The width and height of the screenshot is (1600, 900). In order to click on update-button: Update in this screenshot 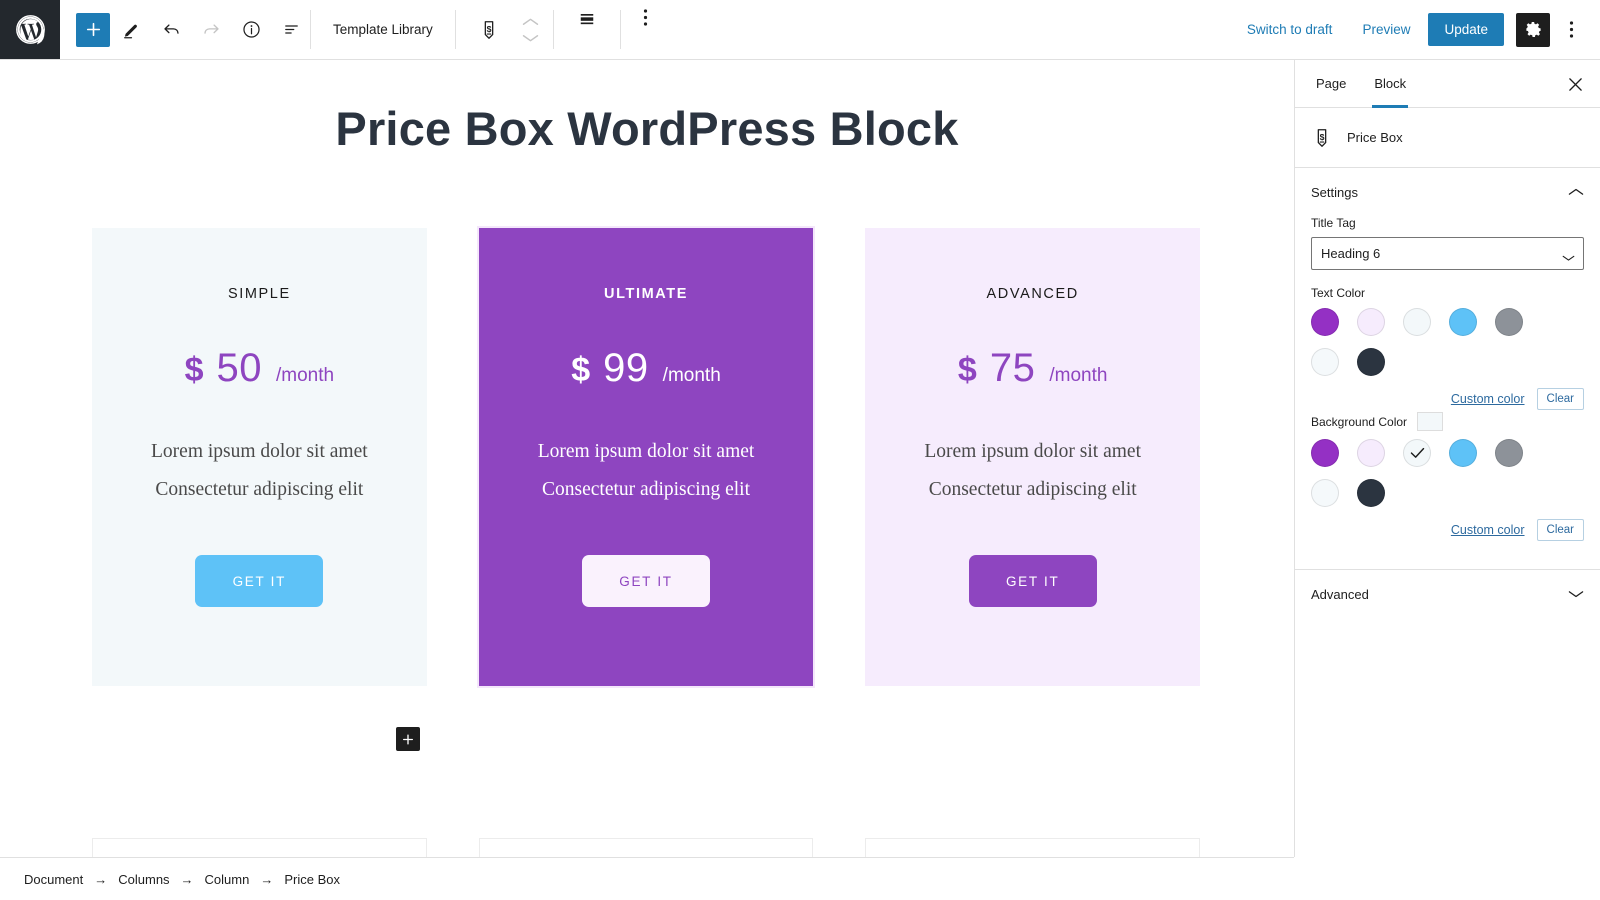, I will do `click(1466, 29)`.